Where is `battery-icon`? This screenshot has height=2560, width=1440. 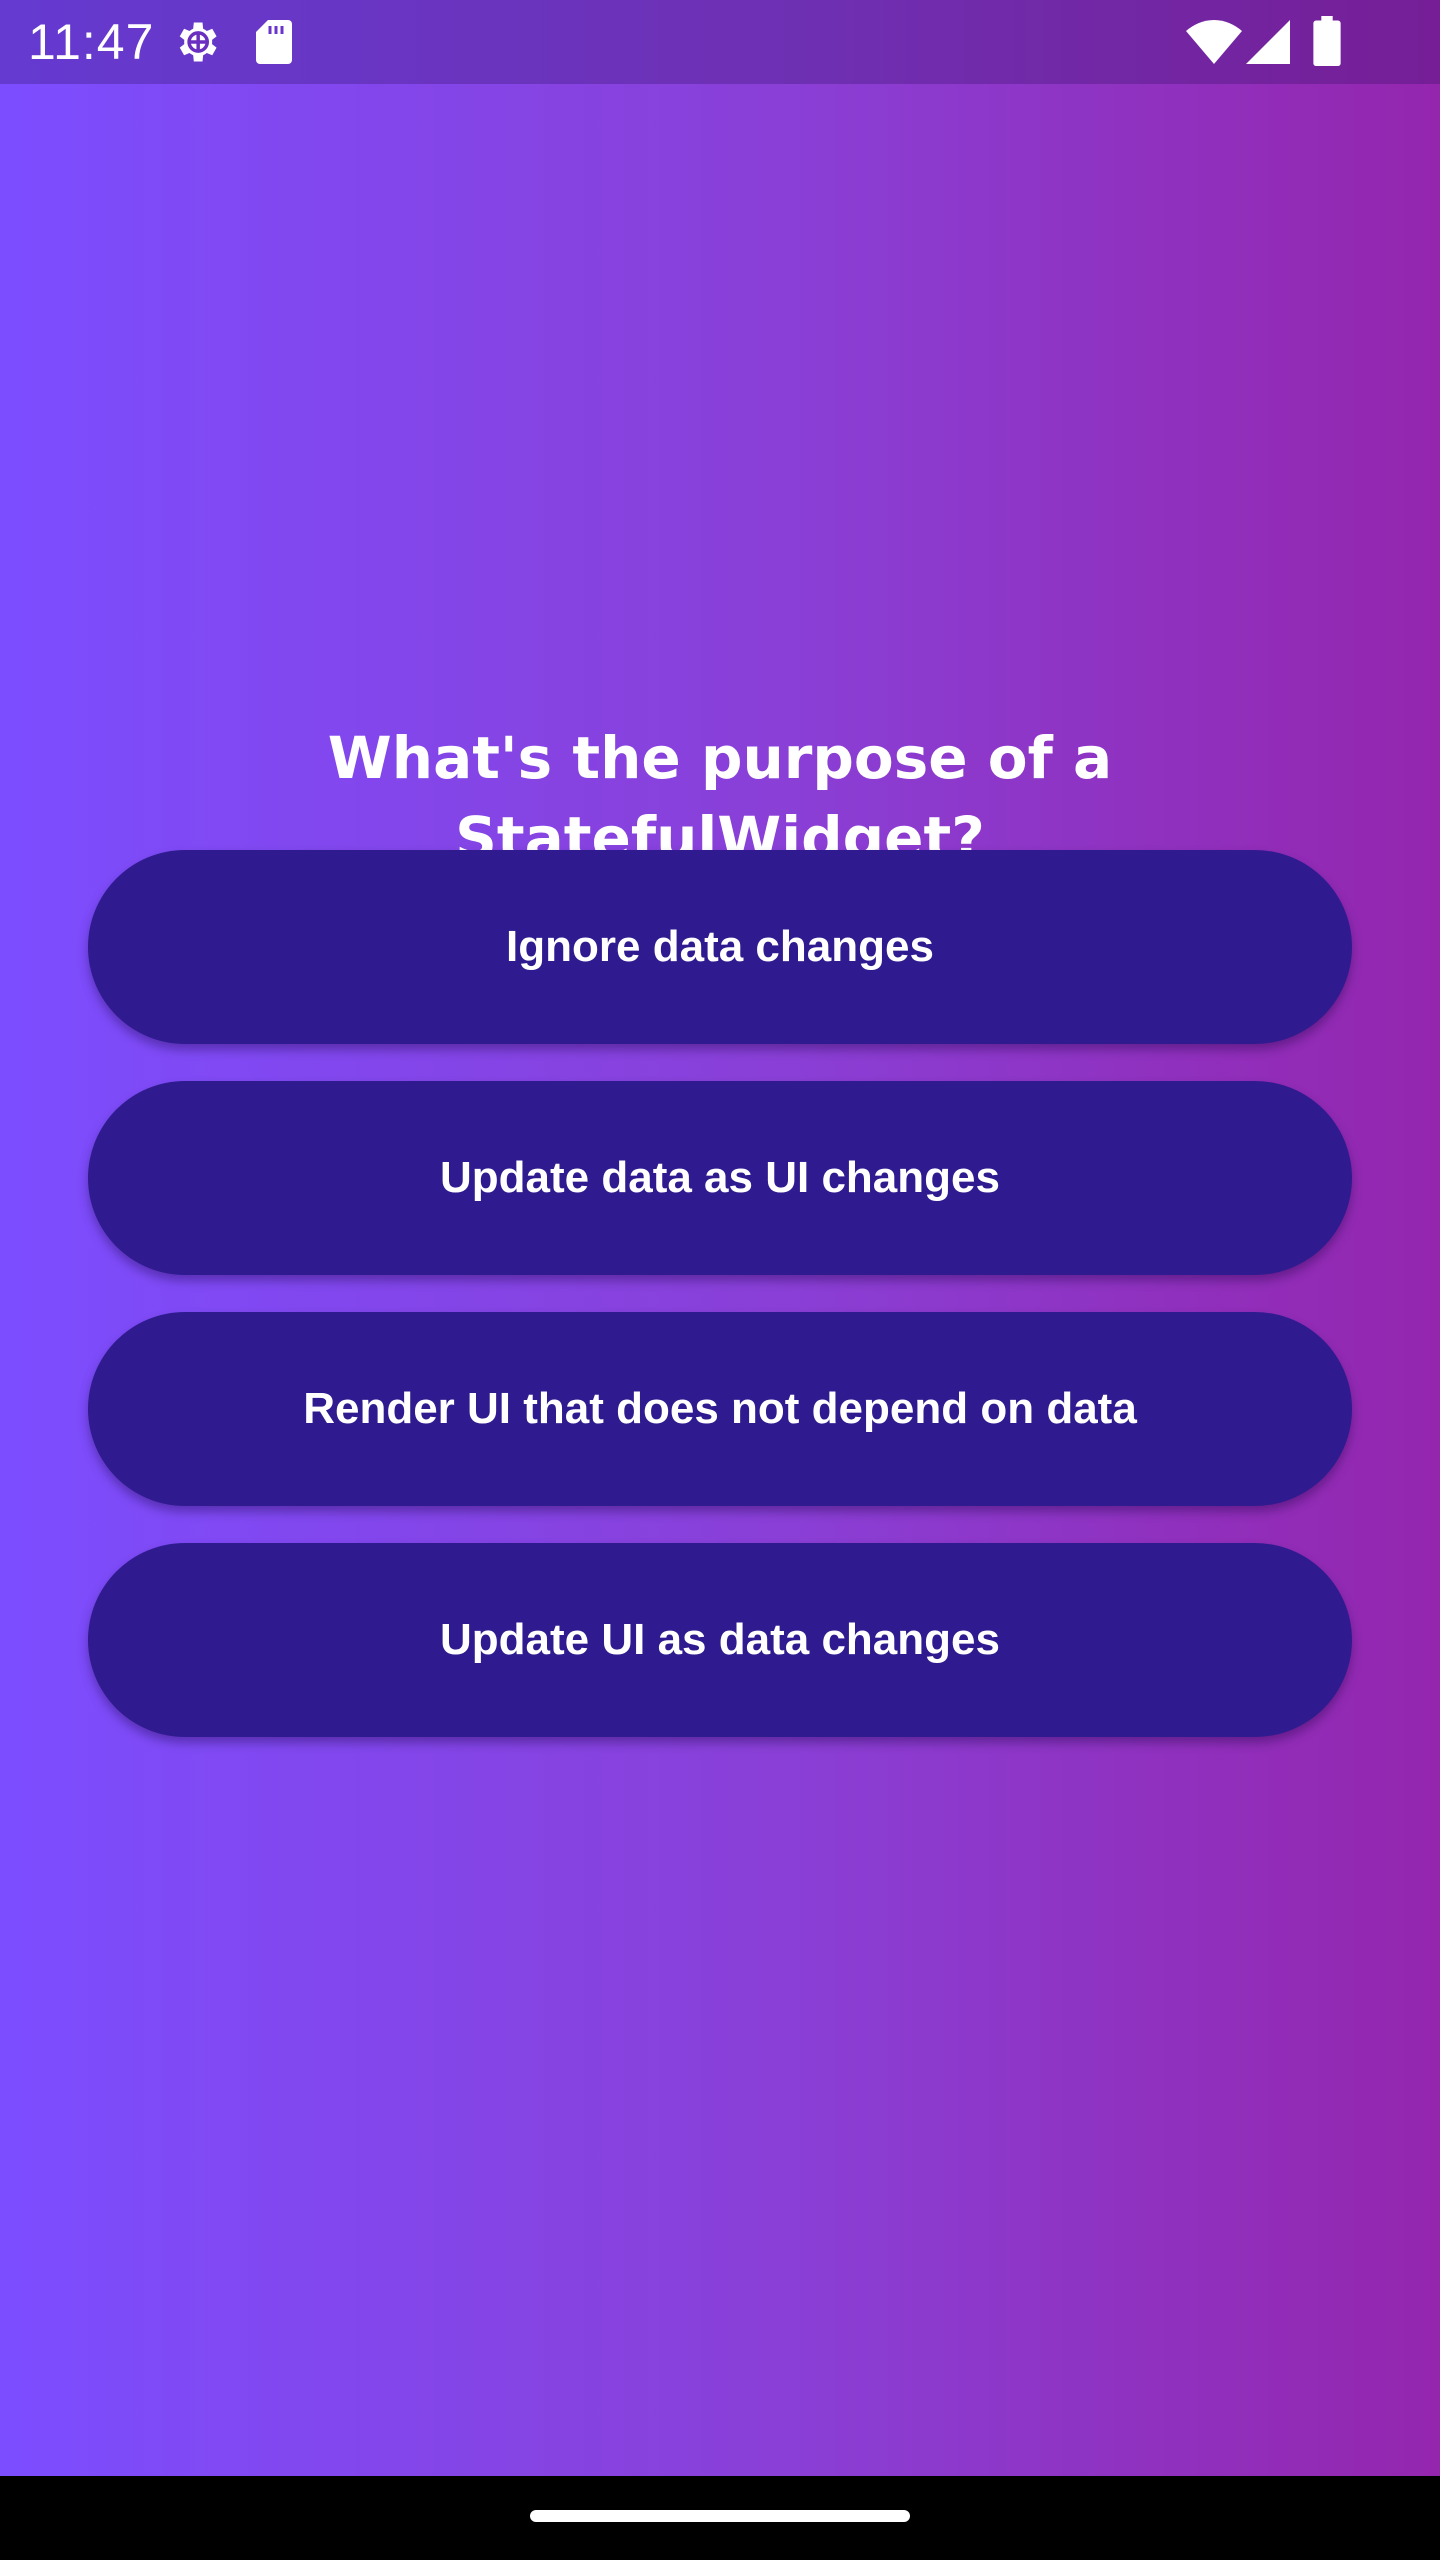 battery-icon is located at coordinates (1327, 41).